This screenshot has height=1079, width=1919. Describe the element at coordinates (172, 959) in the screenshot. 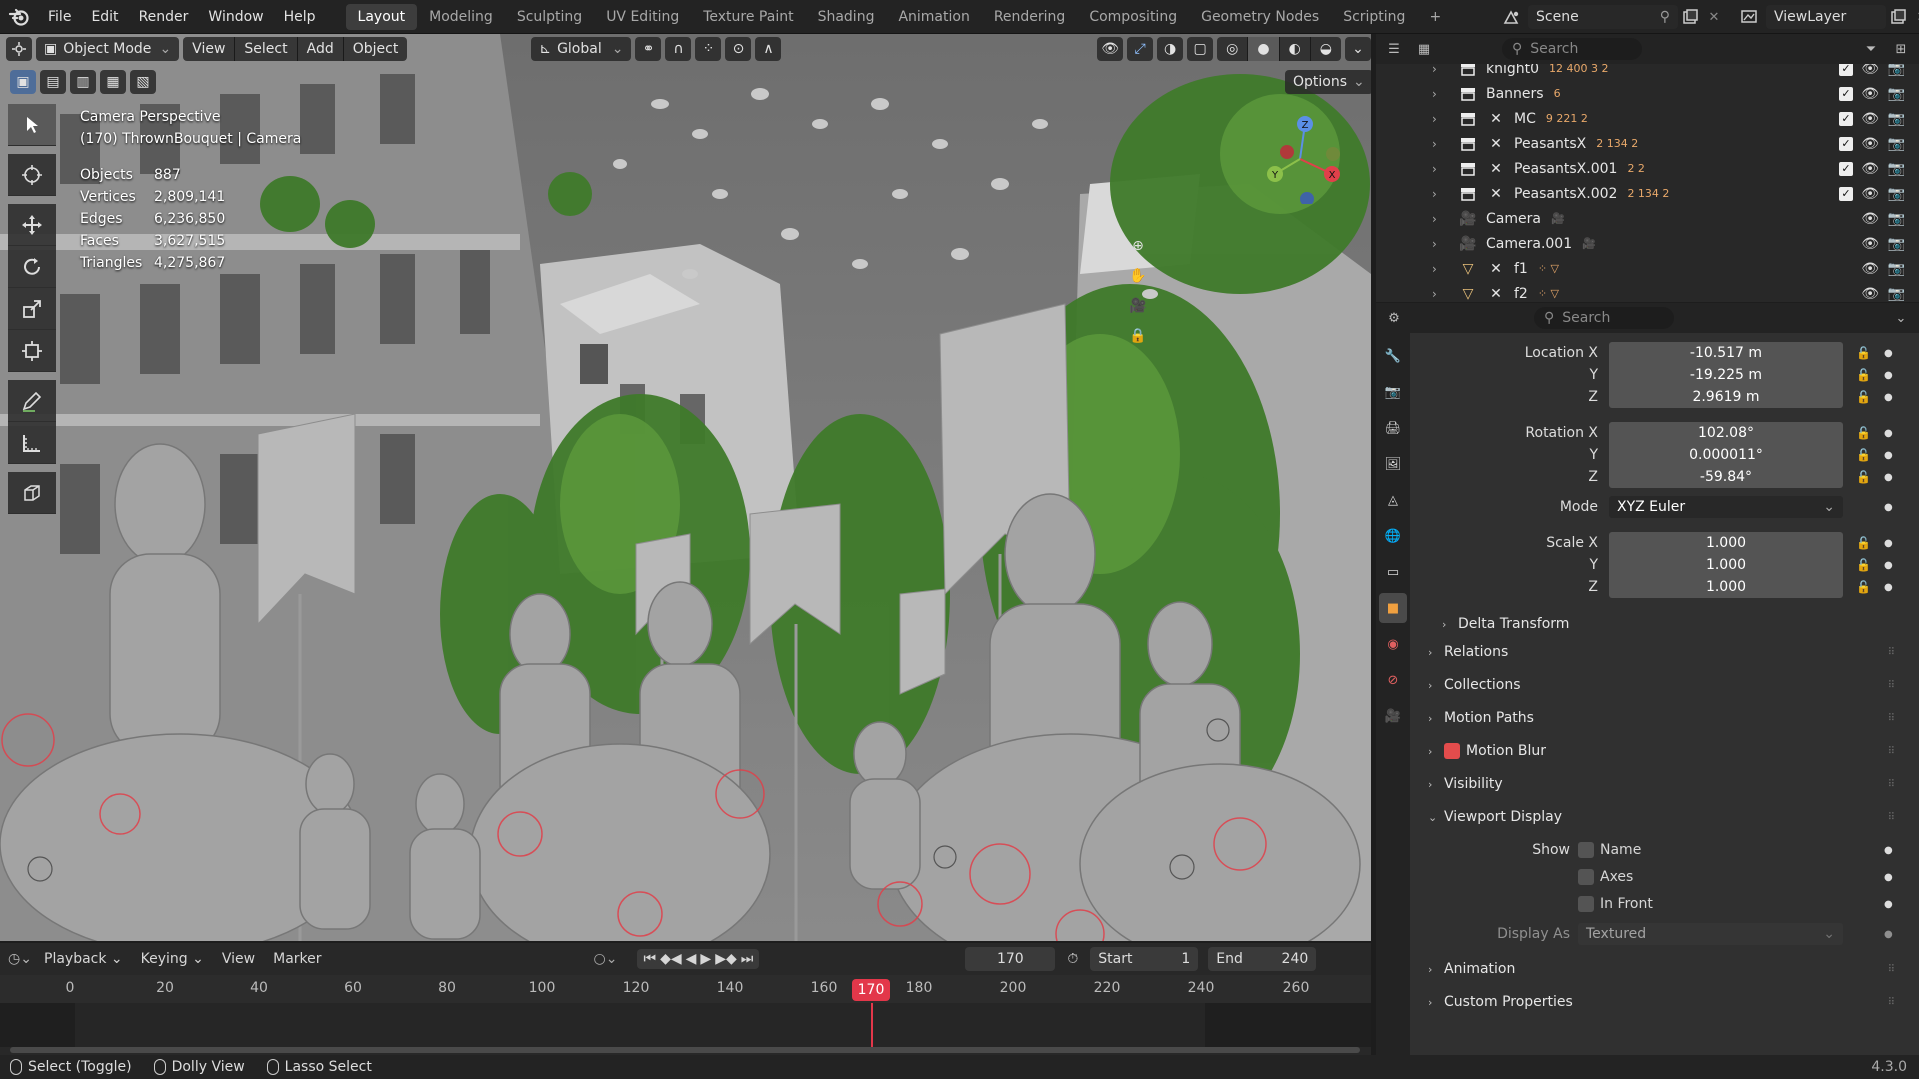

I see `timeline-menu-keying: Keying ⌄` at that location.